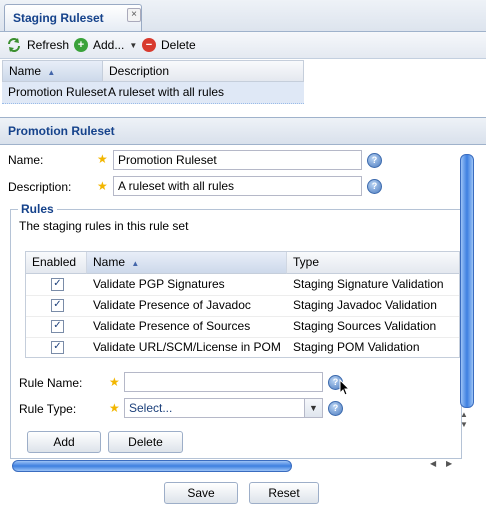 Image resolution: width=486 pixels, height=507 pixels. I want to click on cell-name: Promotion Ruleset, so click(57, 92).